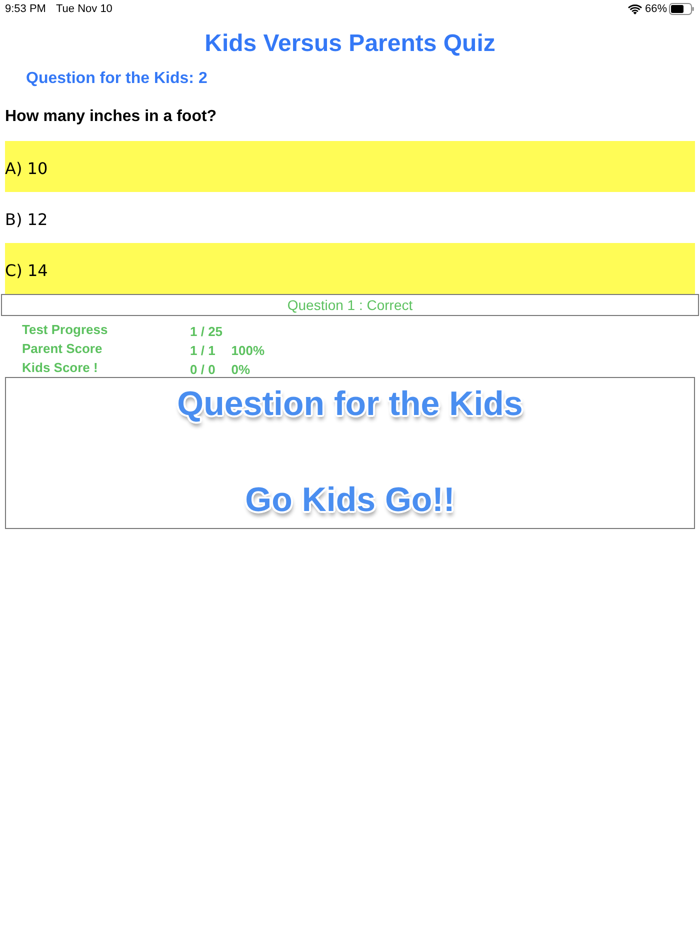 This screenshot has height=934, width=700. I want to click on result-text: Question 1 : Correct, so click(350, 305).